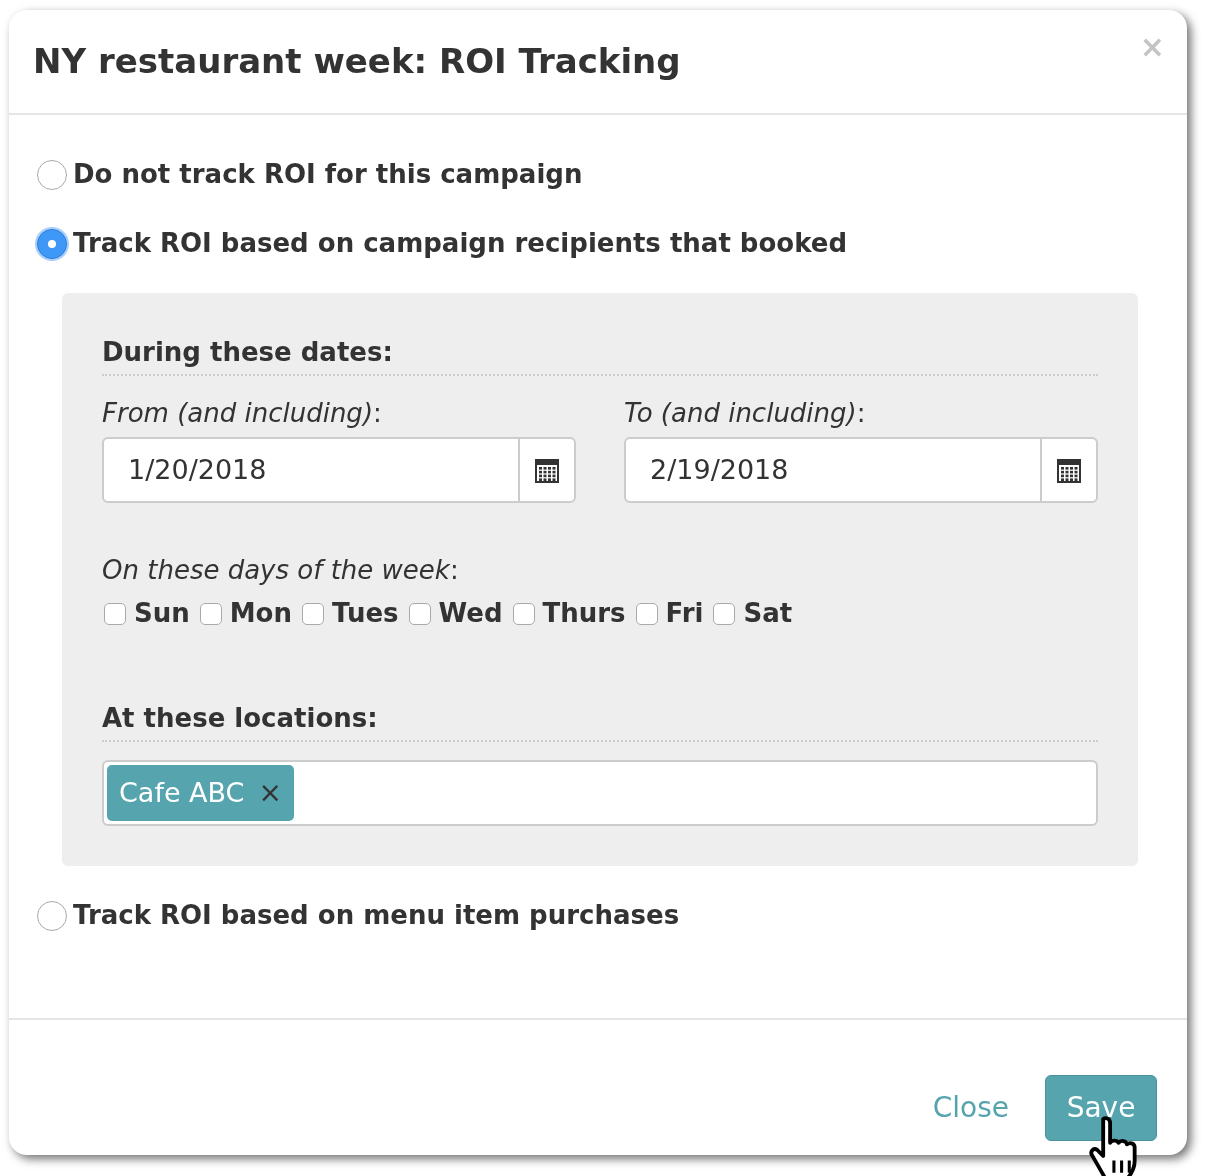 The image size is (1208, 1176). I want to click on option-label: Track ROI based on menu item purchases, so click(376, 915).